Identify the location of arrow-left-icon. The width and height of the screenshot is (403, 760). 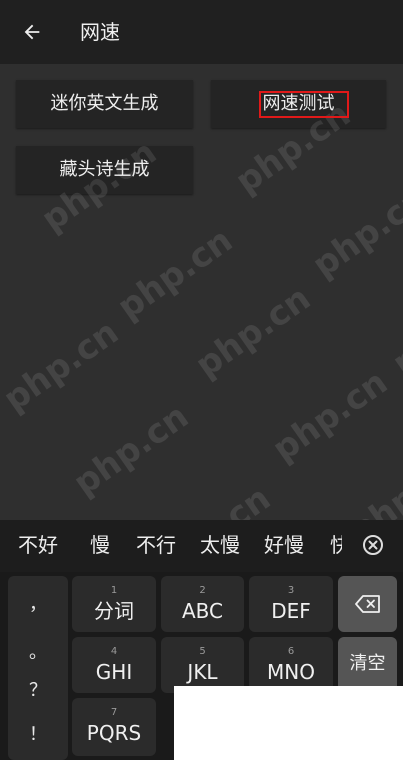
(32, 32).